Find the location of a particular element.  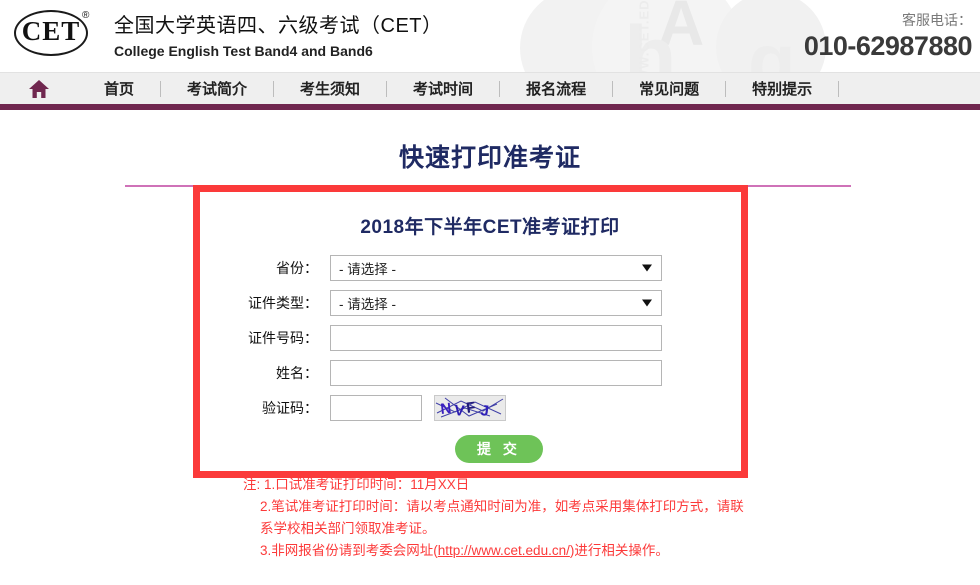

form-row-captcha: 验证码： N V F J is located at coordinates (490, 408).